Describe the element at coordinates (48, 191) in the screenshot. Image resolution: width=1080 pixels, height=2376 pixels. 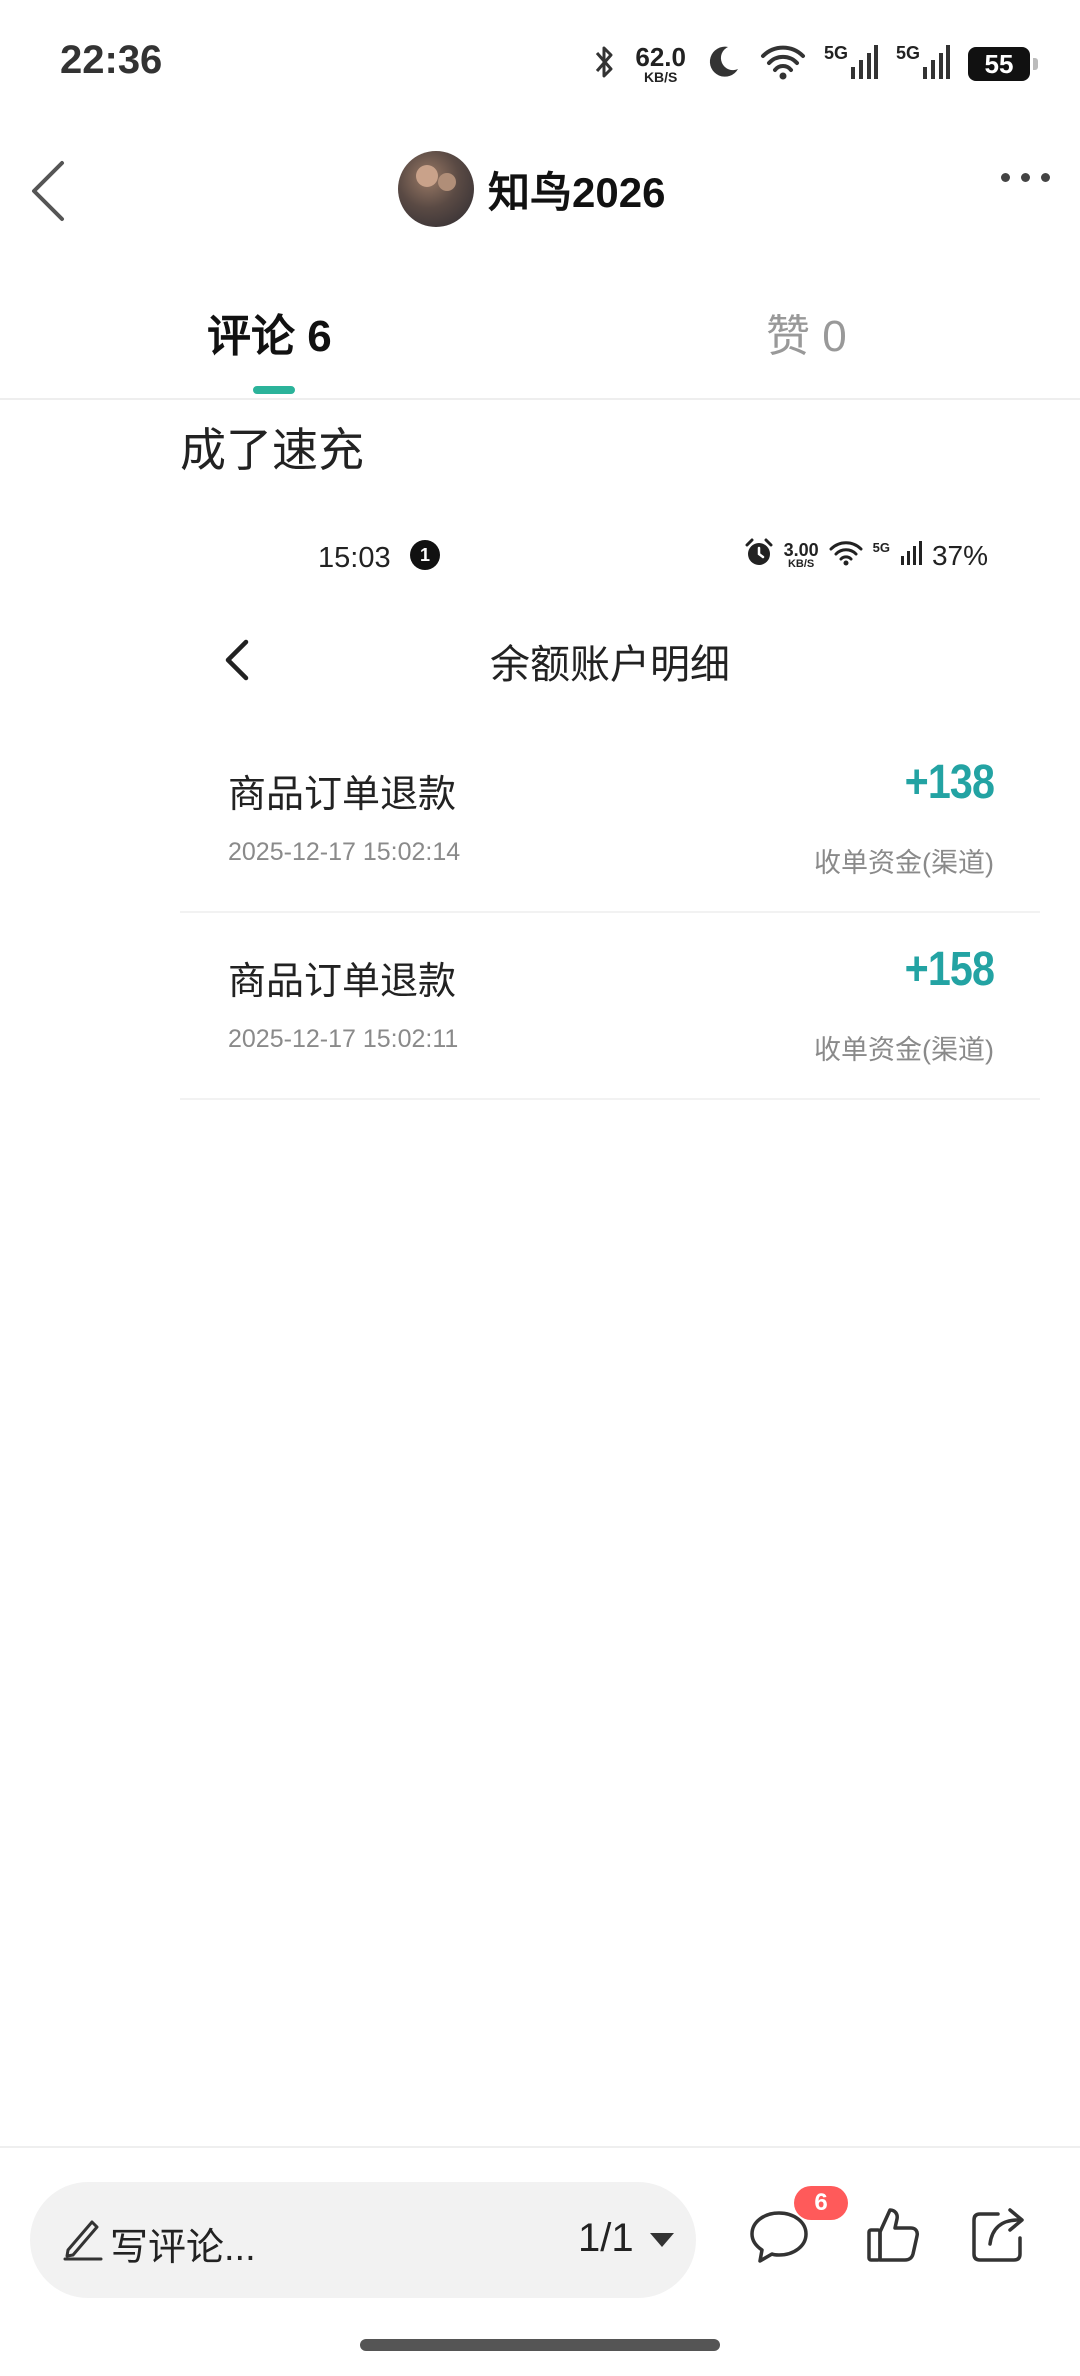
I see `back-arrow-icon` at that location.